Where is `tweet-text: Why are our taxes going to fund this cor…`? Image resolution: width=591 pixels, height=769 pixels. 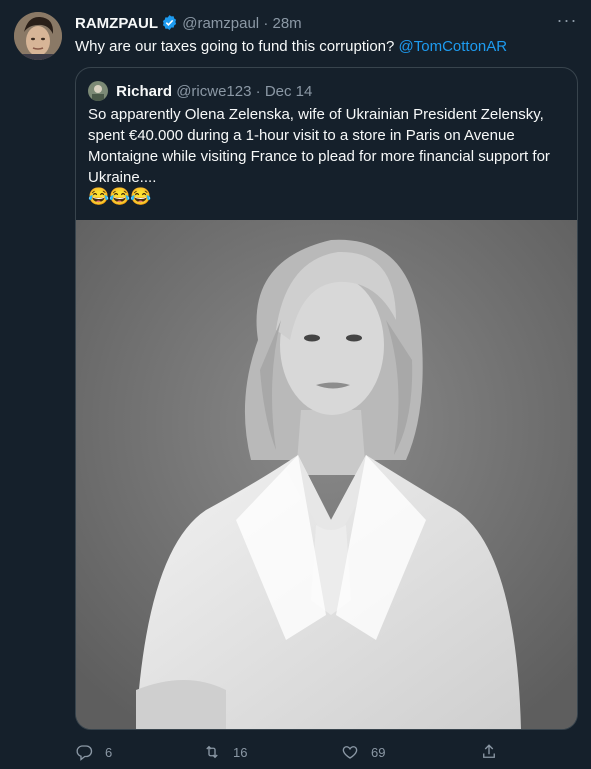
tweet-text: Why are our taxes going to fund this cor… is located at coordinates (326, 47).